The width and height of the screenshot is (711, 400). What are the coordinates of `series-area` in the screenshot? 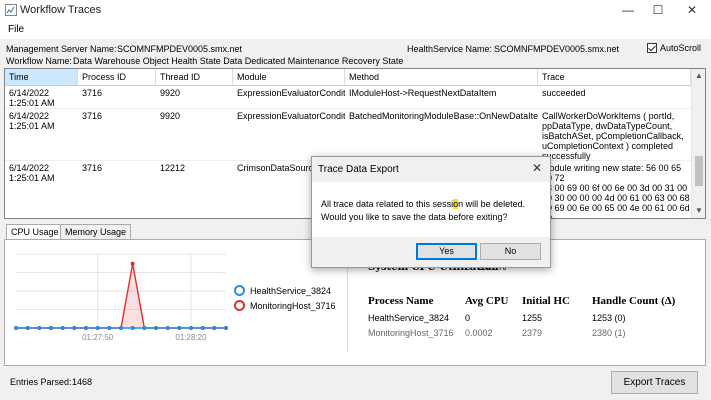 It's located at (121, 295).